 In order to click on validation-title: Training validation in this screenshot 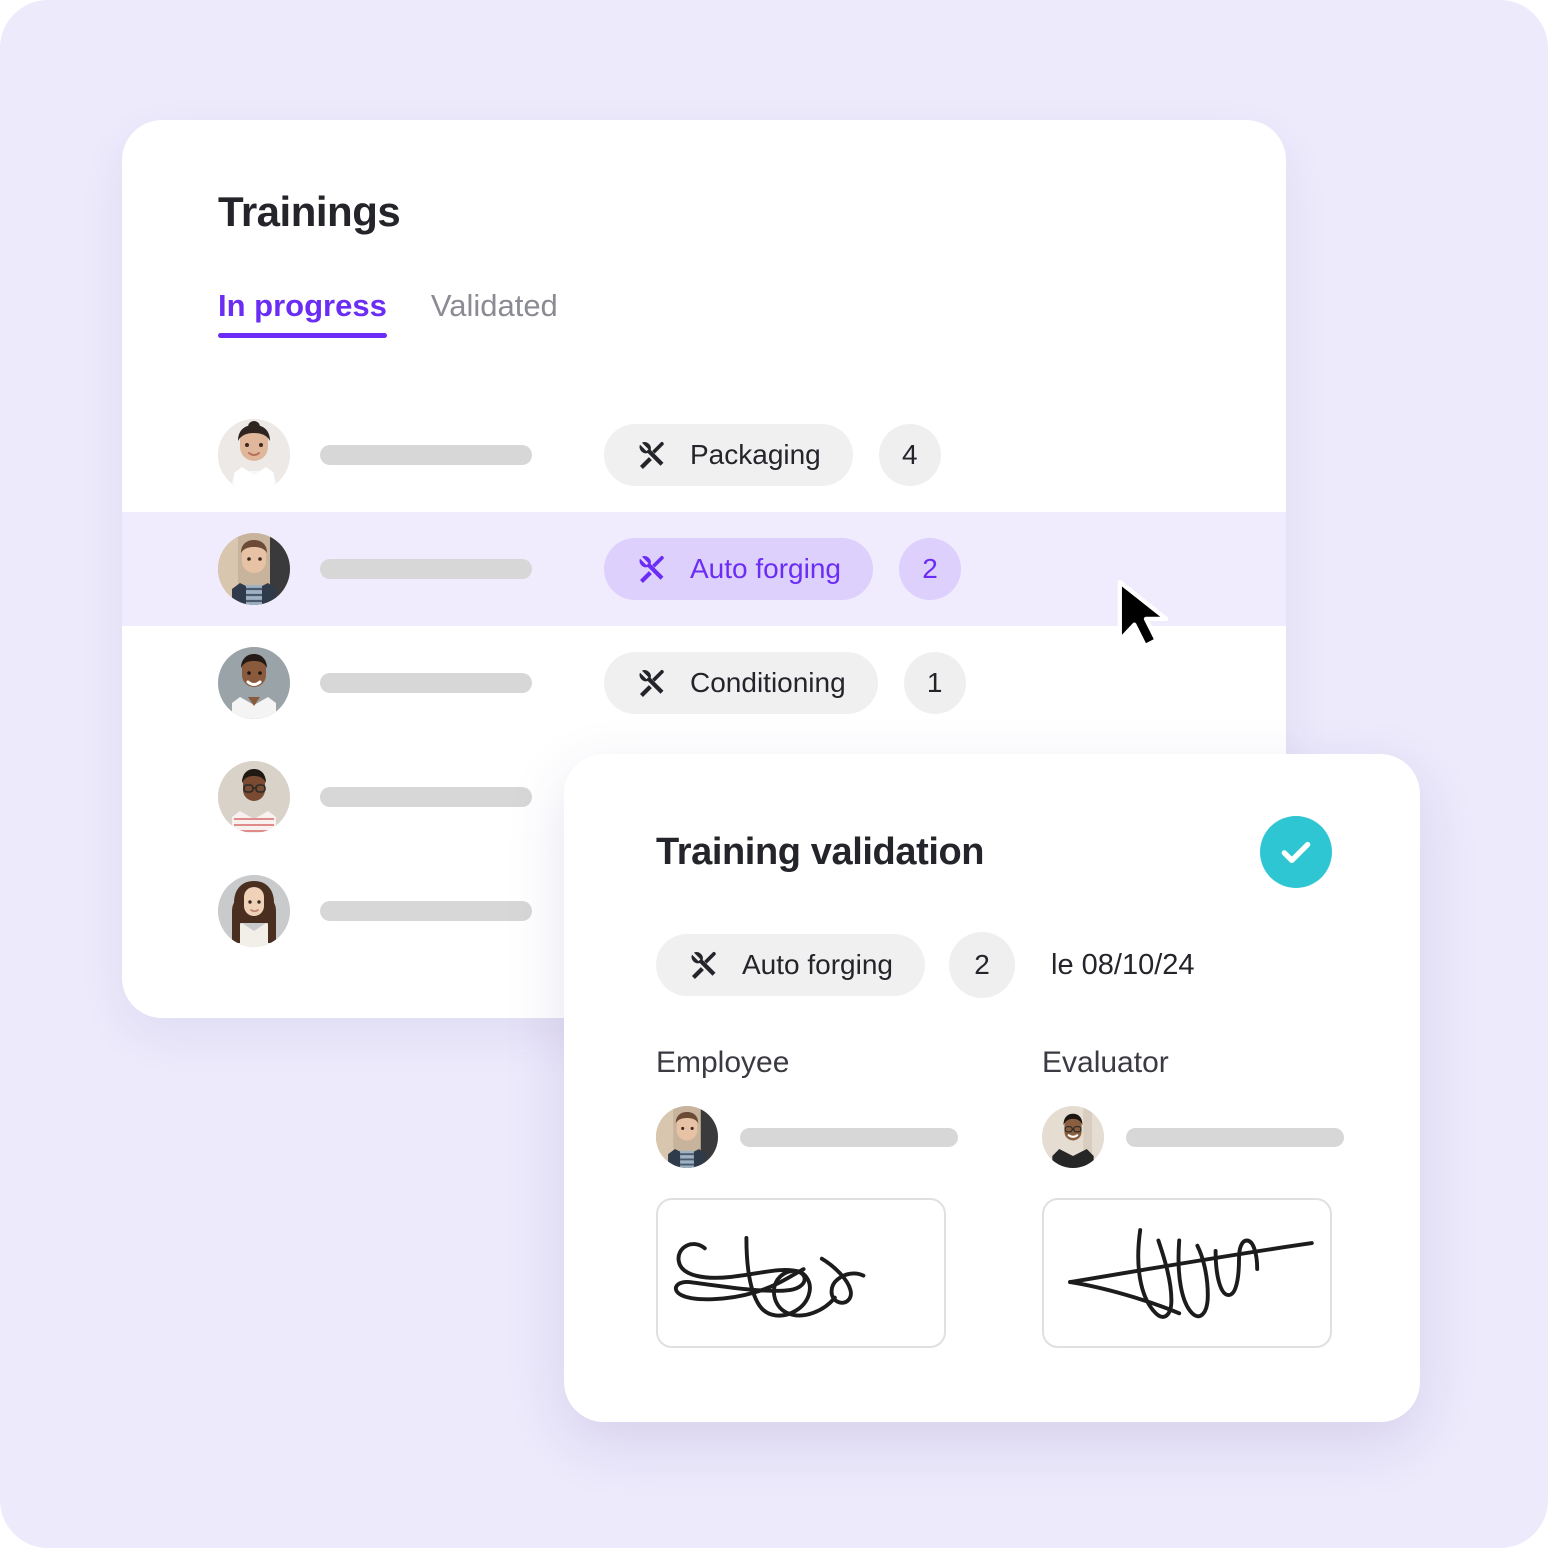, I will do `click(820, 851)`.